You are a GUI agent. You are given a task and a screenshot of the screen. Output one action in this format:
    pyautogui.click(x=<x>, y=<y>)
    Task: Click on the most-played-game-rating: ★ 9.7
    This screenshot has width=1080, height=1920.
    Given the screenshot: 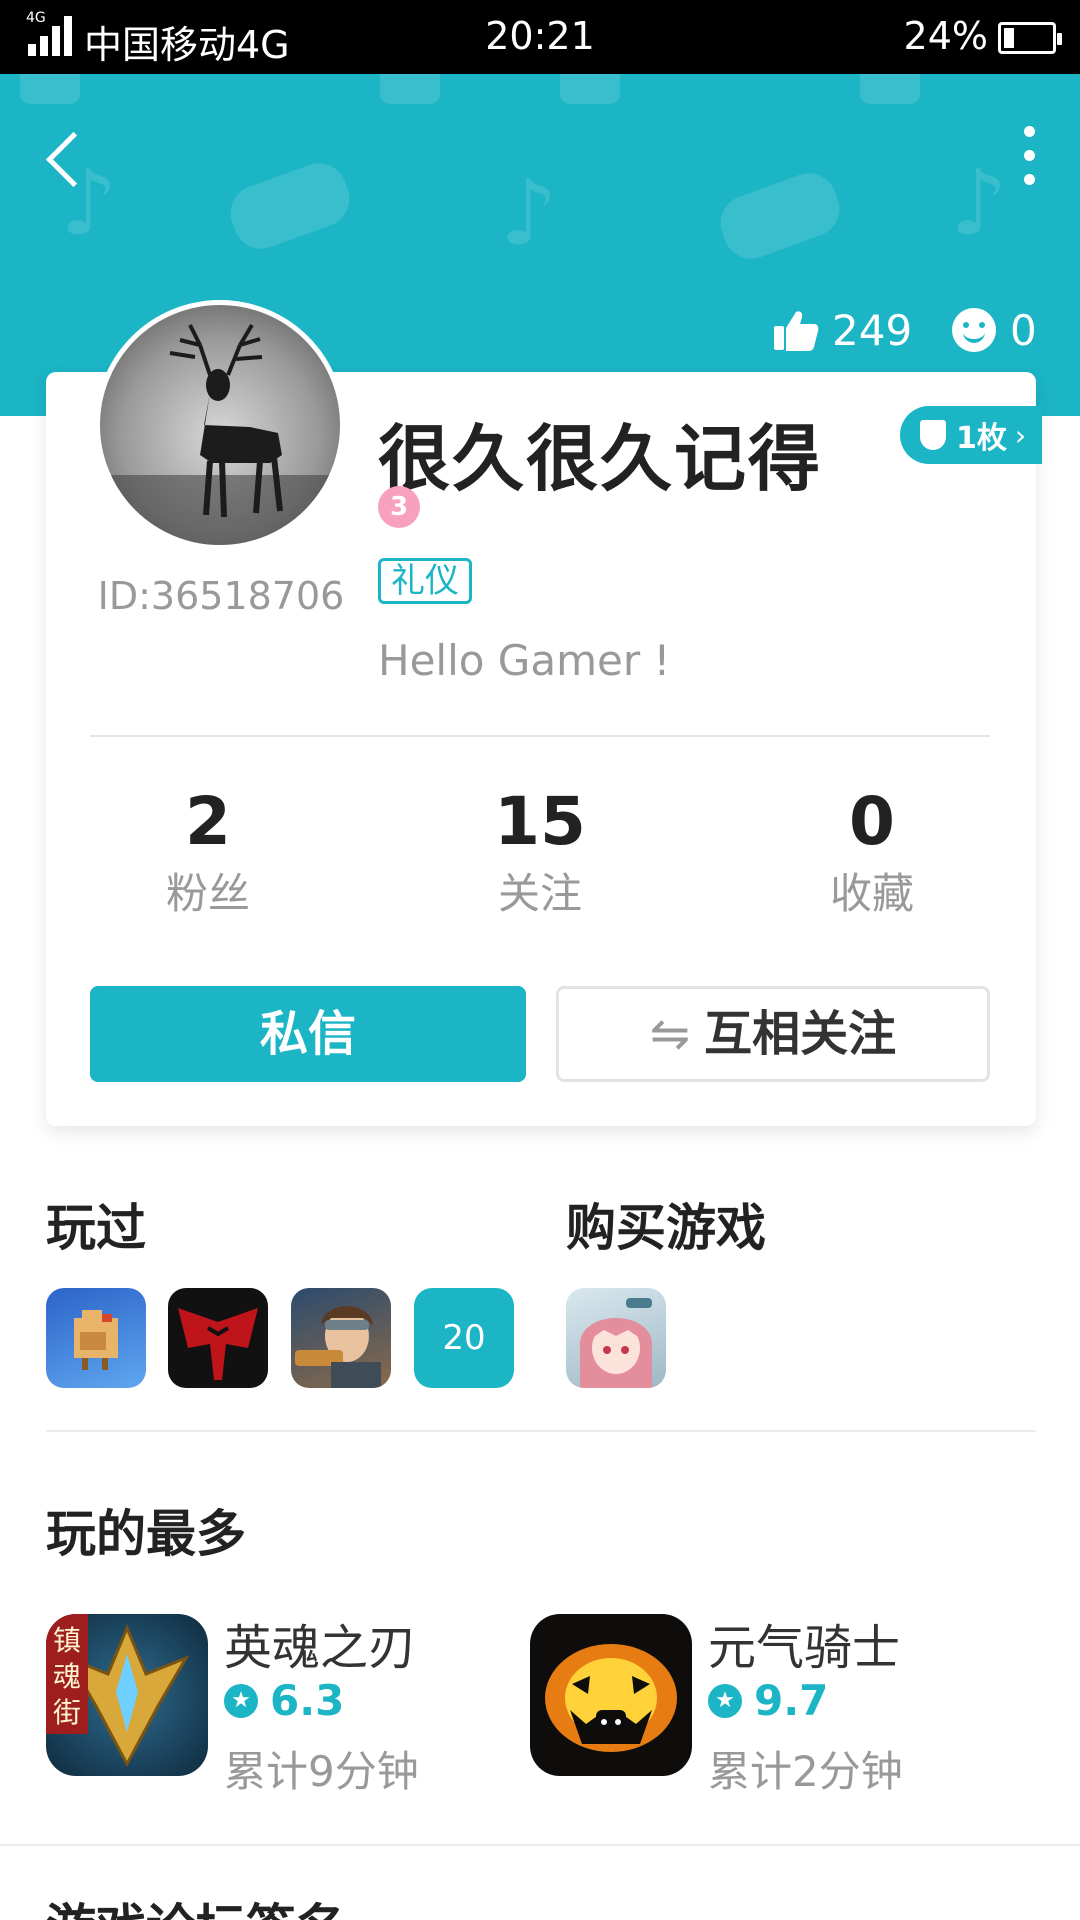 What is the action you would take?
    pyautogui.click(x=768, y=1700)
    